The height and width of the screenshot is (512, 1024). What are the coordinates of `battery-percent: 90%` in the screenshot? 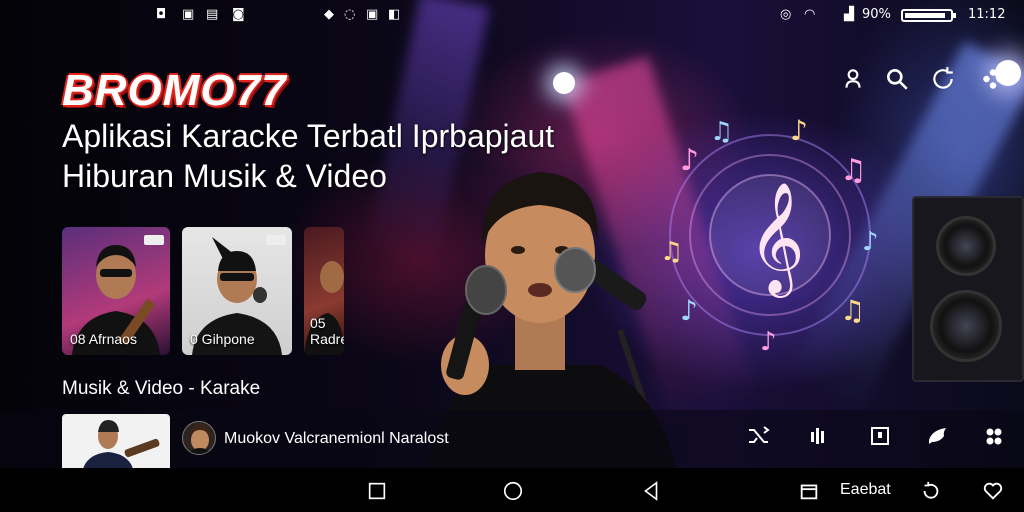 It's located at (876, 14).